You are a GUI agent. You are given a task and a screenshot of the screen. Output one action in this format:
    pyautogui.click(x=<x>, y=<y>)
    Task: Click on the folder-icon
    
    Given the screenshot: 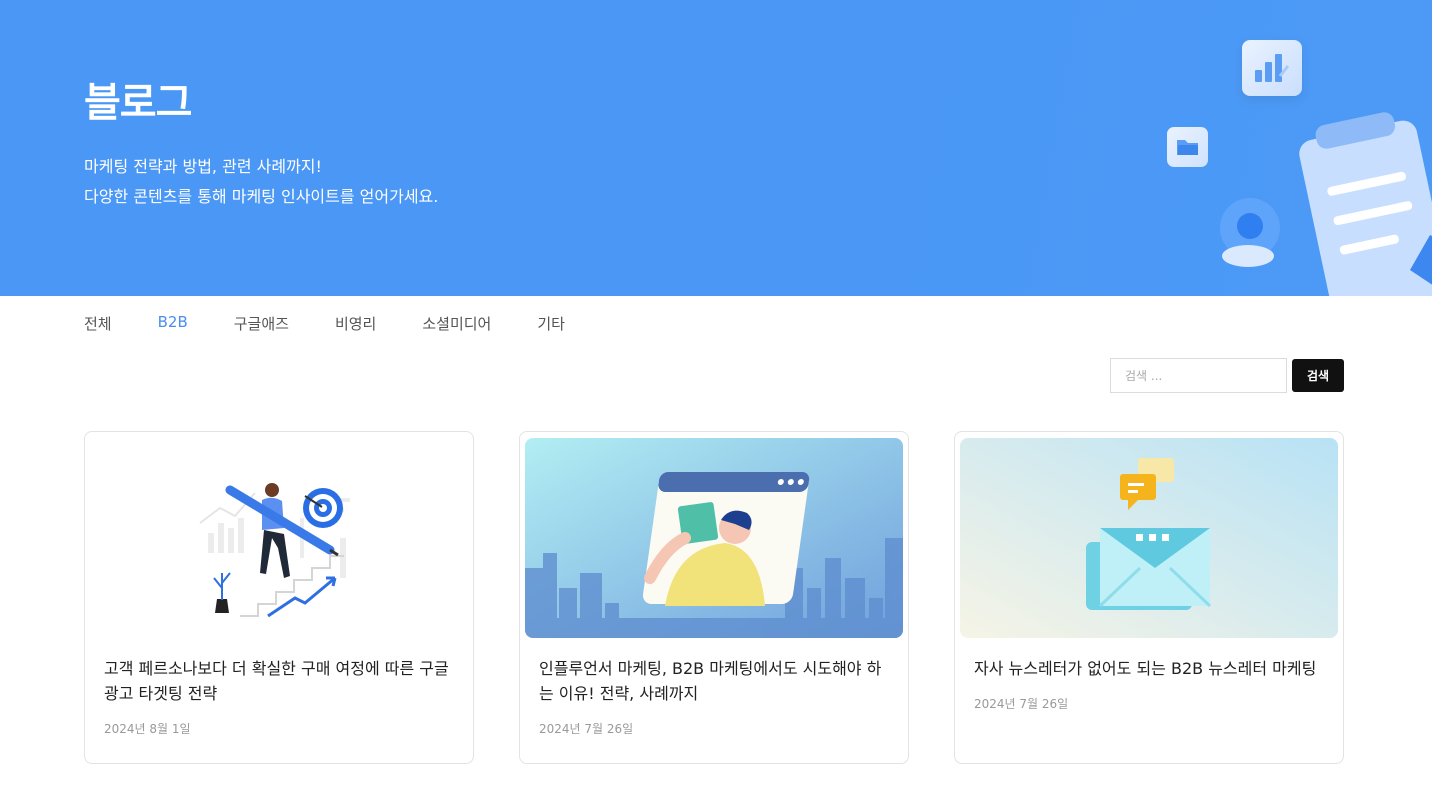 What is the action you would take?
    pyautogui.click(x=1187, y=147)
    